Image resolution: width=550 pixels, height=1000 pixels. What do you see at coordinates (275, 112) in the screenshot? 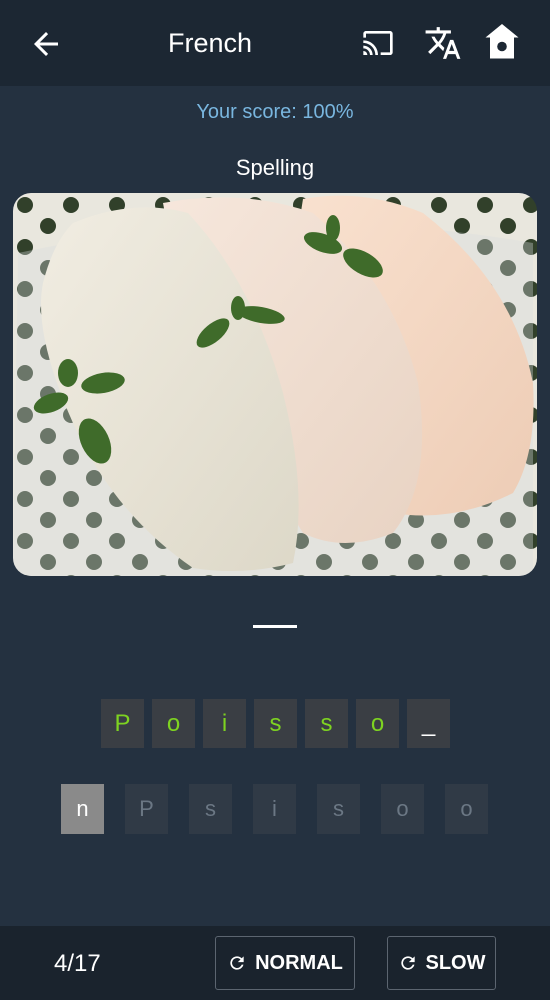
I see `score-text: Your score: 100%` at bounding box center [275, 112].